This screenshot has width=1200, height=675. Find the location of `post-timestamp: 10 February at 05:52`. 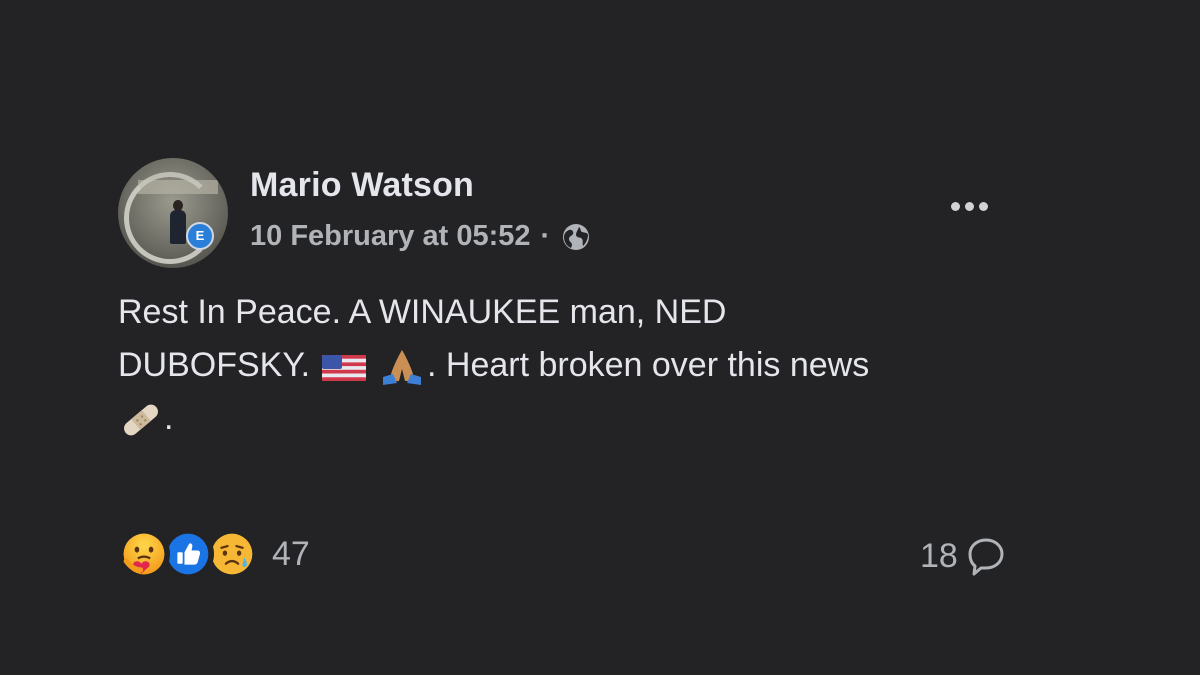

post-timestamp: 10 February at 05:52 is located at coordinates (390, 236).